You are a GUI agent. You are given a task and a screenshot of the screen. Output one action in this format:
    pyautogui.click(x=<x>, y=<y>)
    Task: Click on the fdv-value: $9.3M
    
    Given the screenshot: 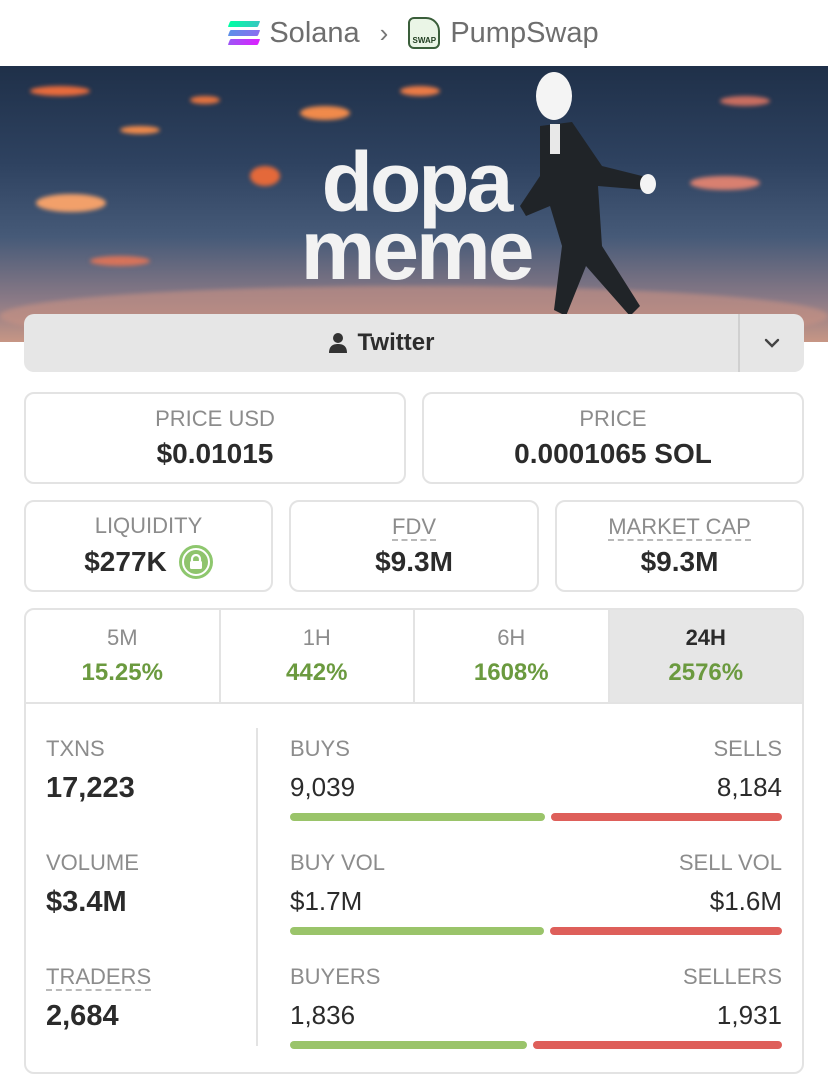 What is the action you would take?
    pyautogui.click(x=414, y=561)
    